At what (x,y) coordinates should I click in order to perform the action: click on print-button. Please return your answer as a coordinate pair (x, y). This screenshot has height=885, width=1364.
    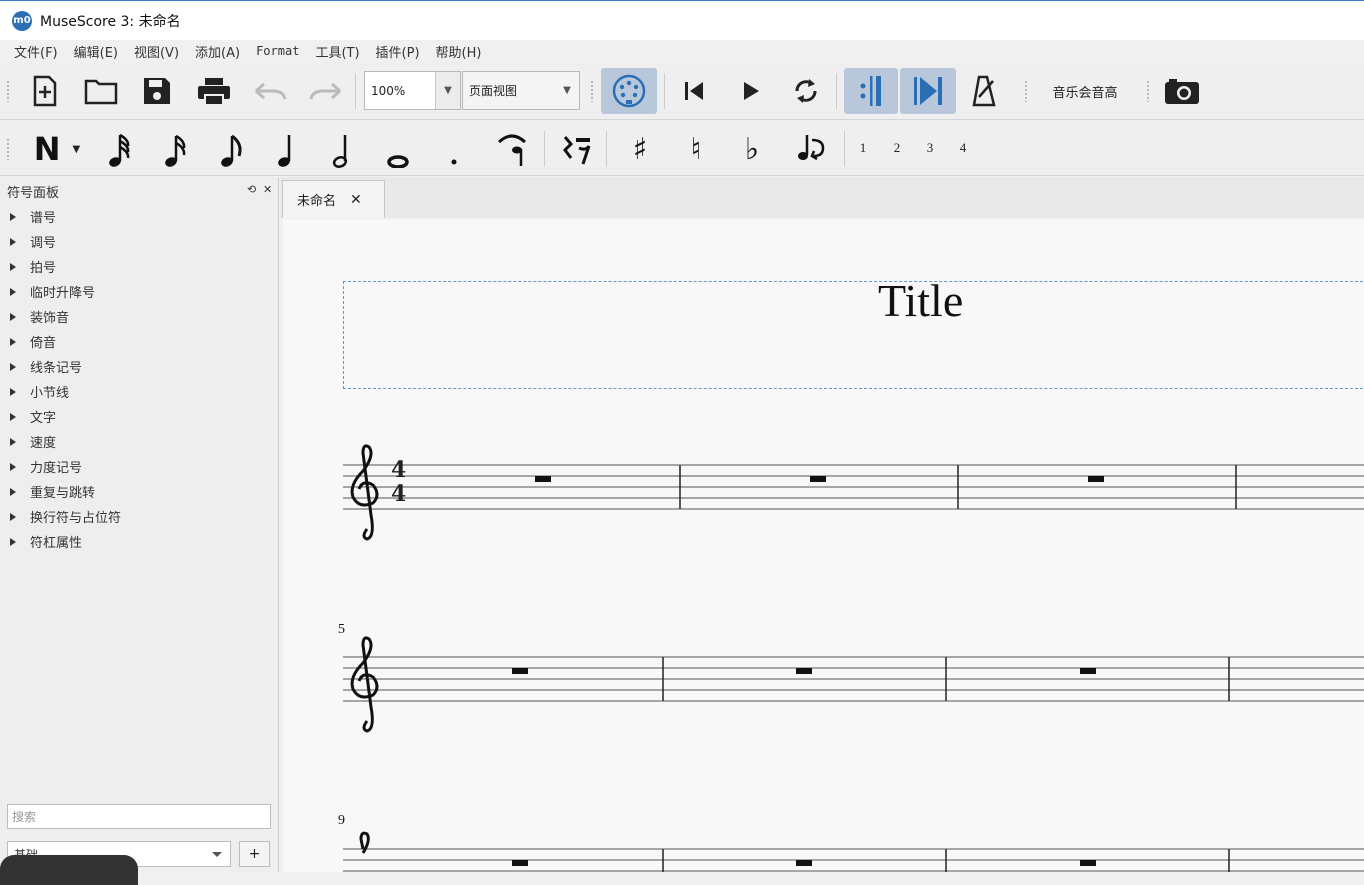
    Looking at the image, I should click on (214, 91).